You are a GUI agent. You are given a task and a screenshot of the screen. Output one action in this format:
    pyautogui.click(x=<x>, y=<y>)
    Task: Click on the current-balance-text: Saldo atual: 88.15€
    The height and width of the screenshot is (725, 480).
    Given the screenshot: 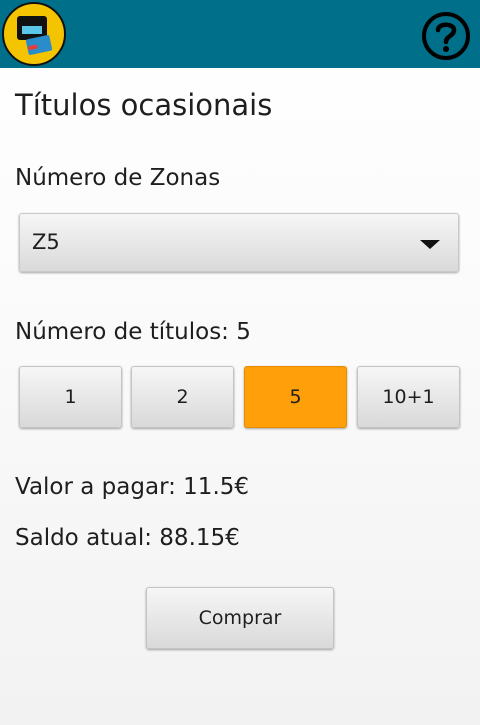 What is the action you would take?
    pyautogui.click(x=127, y=538)
    